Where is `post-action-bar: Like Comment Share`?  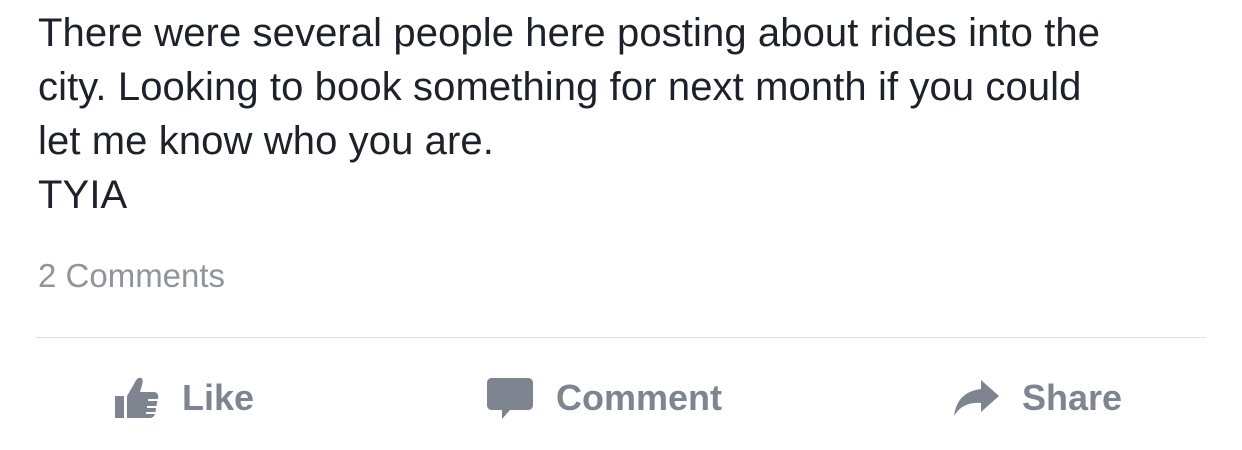
post-action-bar: Like Comment Share is located at coordinates (621, 398).